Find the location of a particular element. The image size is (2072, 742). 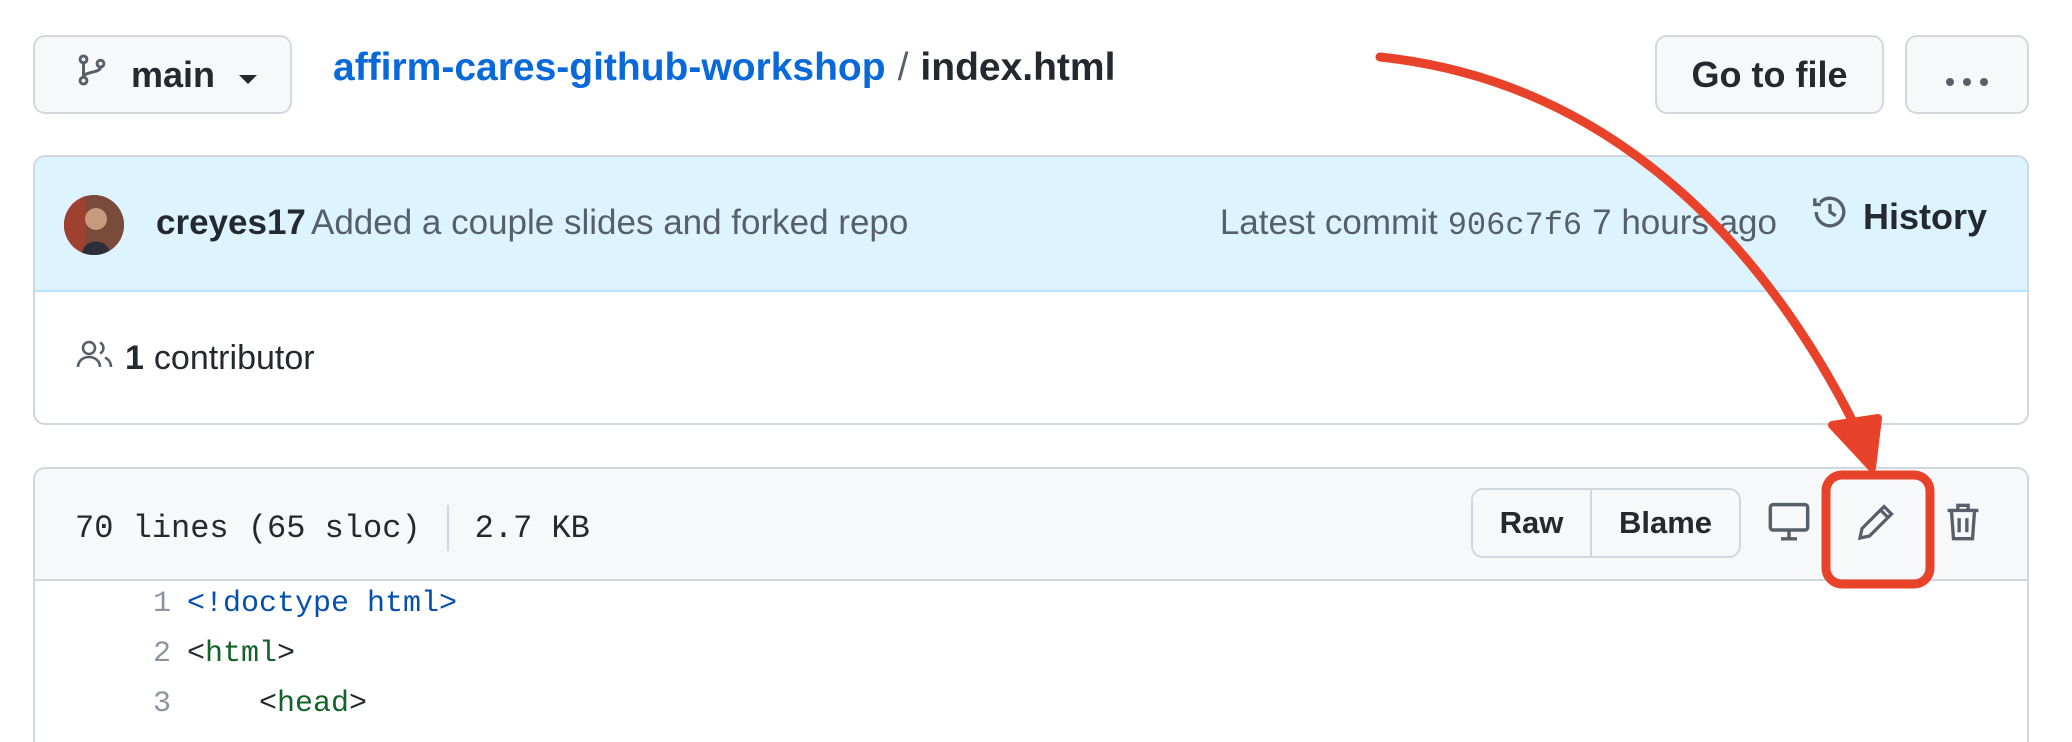

file-header: 70 lines (65 sloc) 2.7 KB Raw Blame is located at coordinates (1031, 525).